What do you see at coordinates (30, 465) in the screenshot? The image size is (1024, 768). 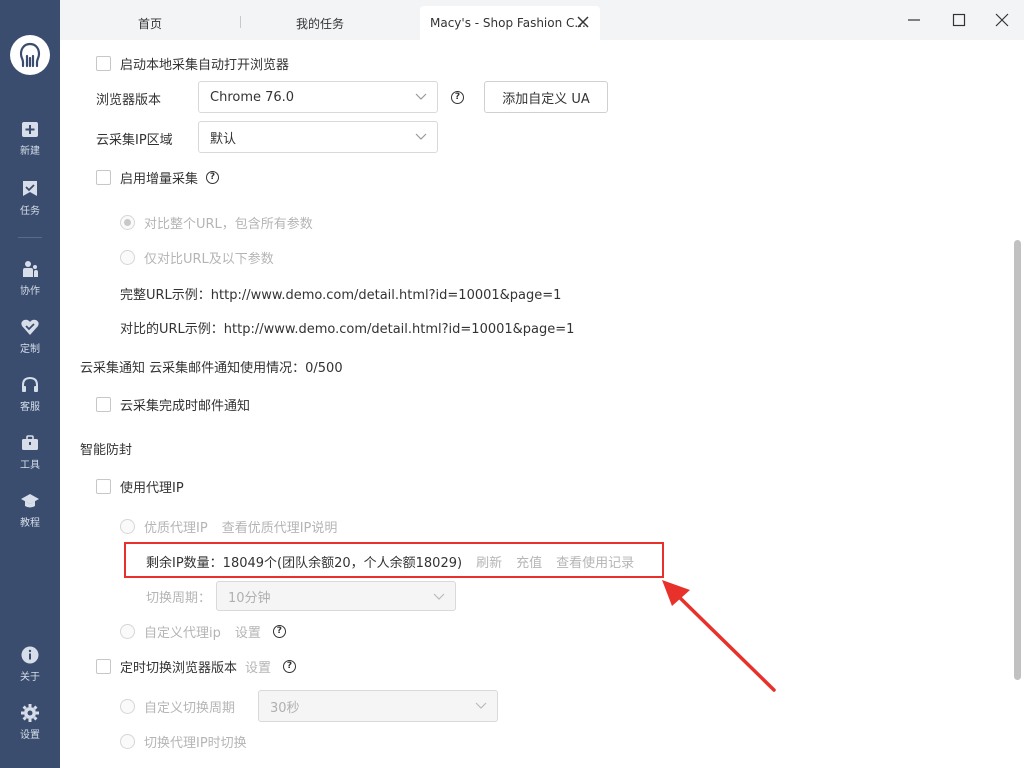 I see `sidebar-label-tools: 工具` at bounding box center [30, 465].